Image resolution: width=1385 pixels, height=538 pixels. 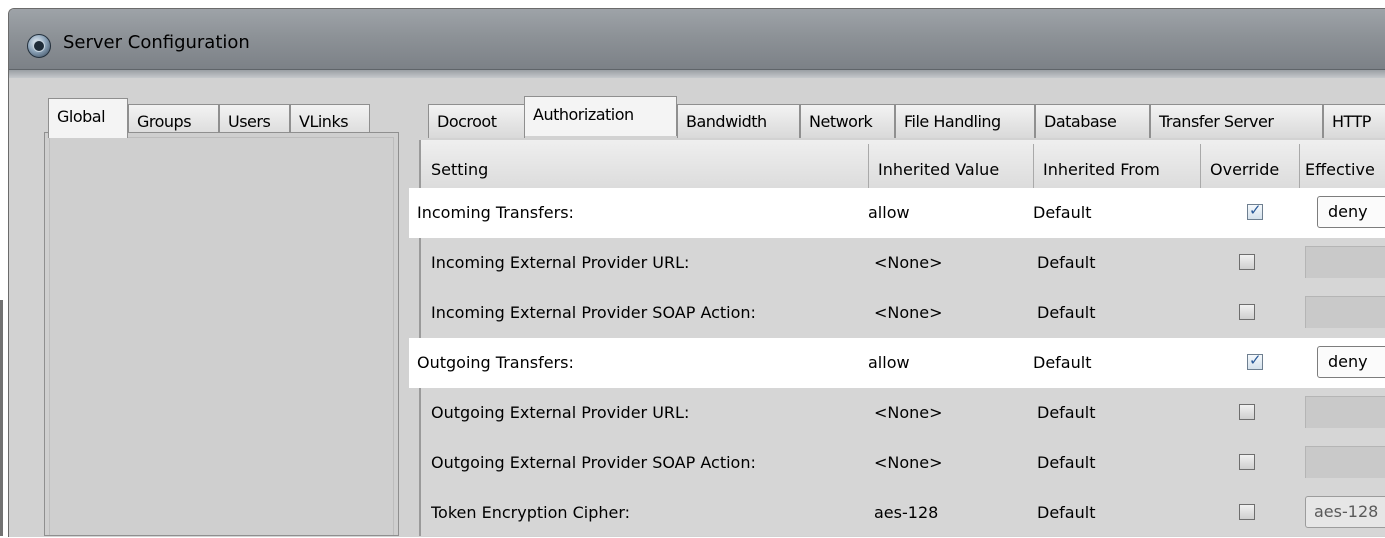 What do you see at coordinates (697, 74) in the screenshot?
I see `frame-strip` at bounding box center [697, 74].